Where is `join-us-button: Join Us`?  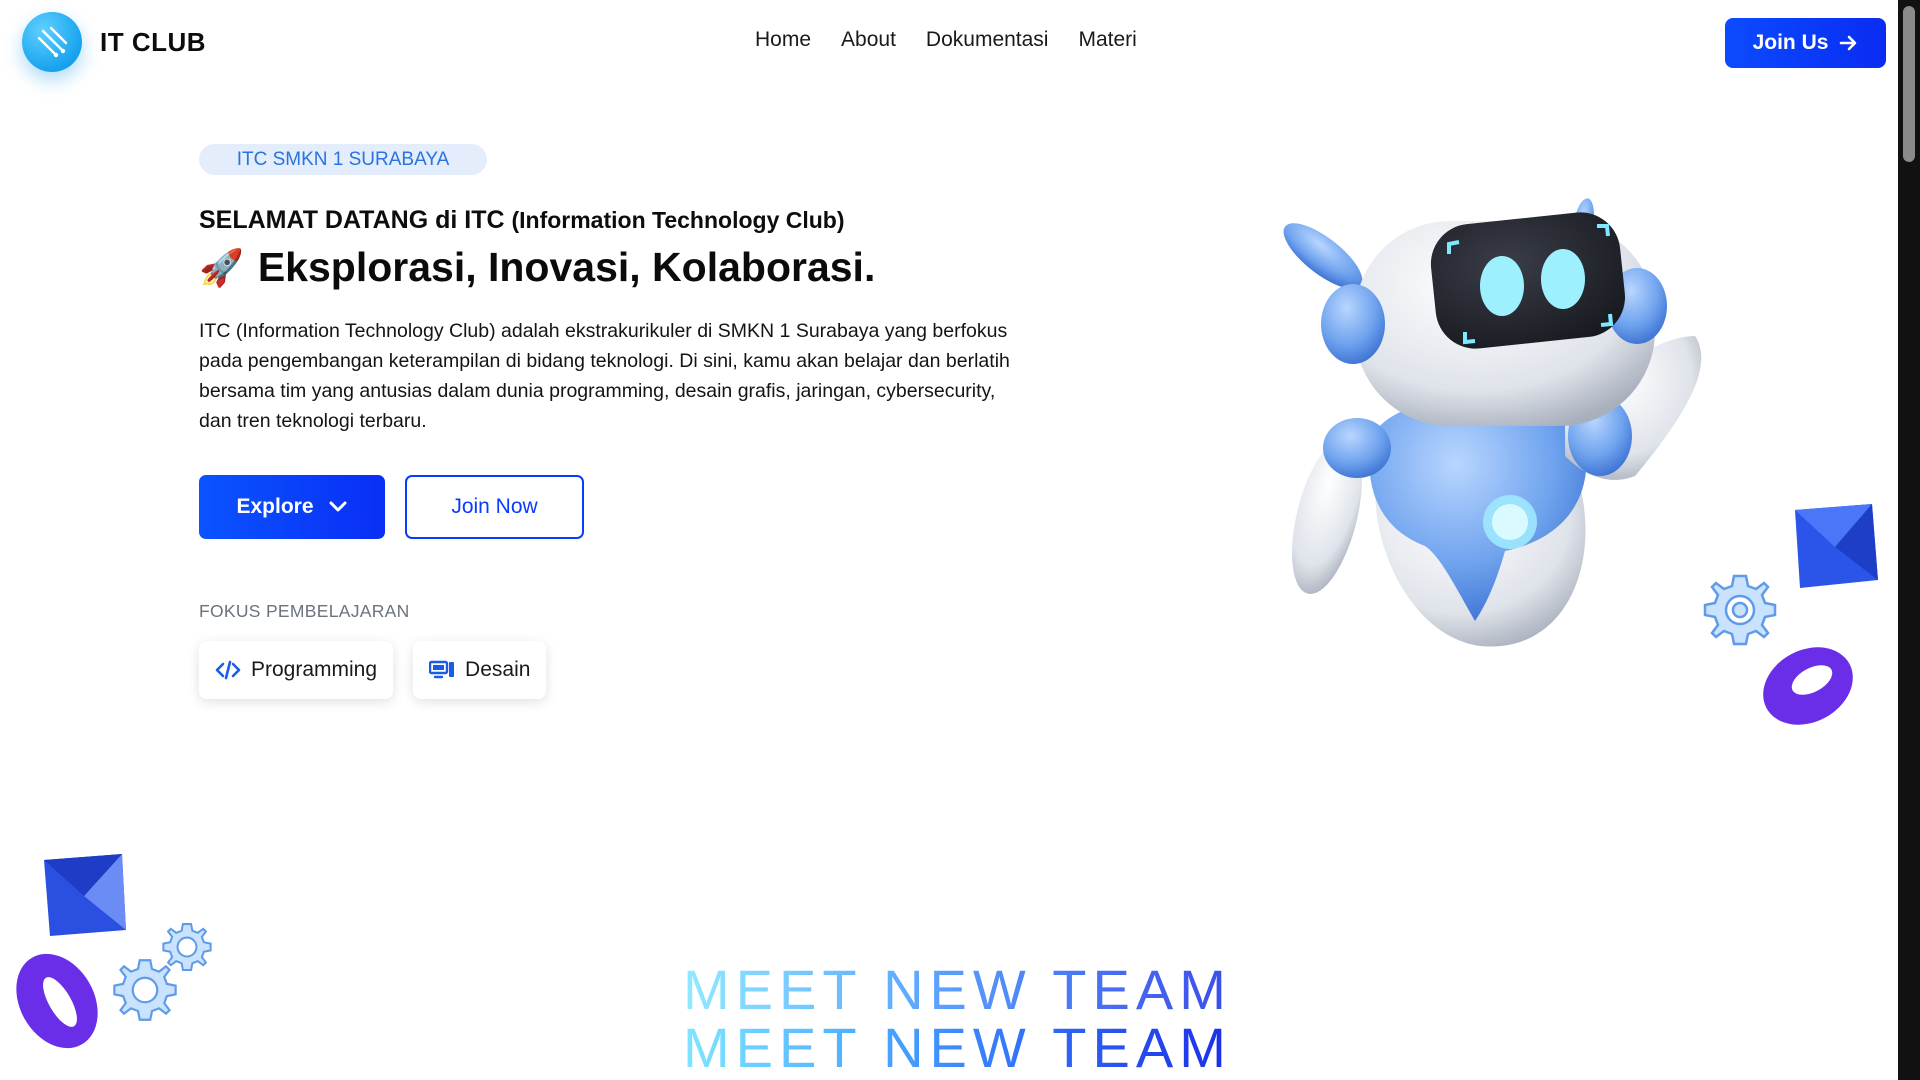
join-us-button: Join Us is located at coordinates (1805, 43).